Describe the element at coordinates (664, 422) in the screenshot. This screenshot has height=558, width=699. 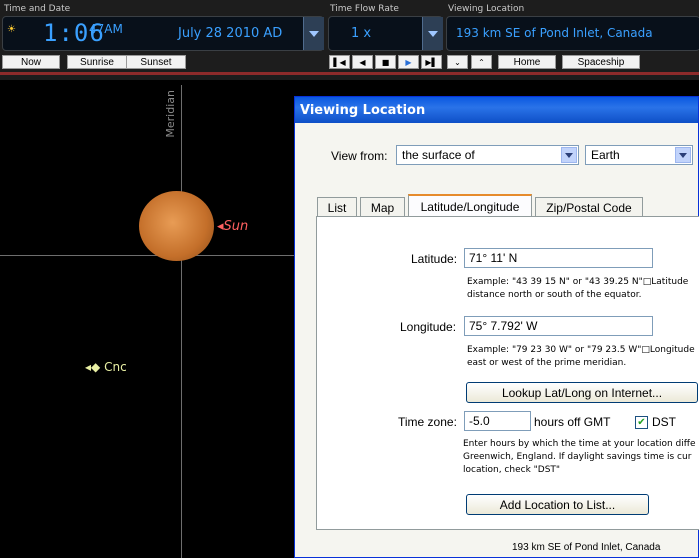
I see `dst-label: DST` at that location.